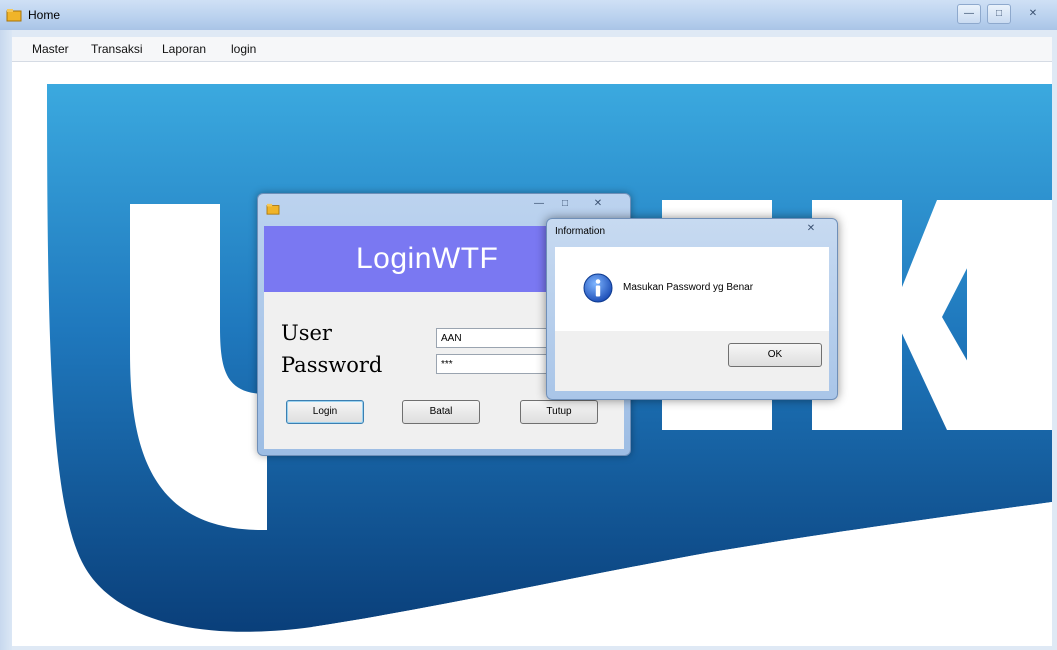 The width and height of the screenshot is (1057, 650). I want to click on tutup-button: Tutup, so click(559, 412).